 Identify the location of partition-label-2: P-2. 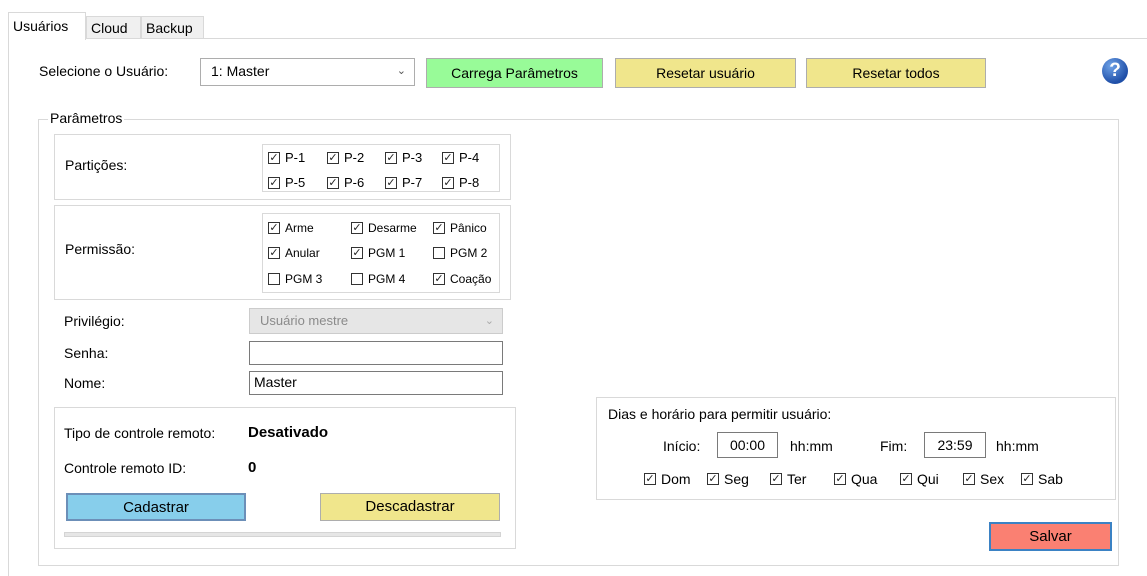
(354, 157).